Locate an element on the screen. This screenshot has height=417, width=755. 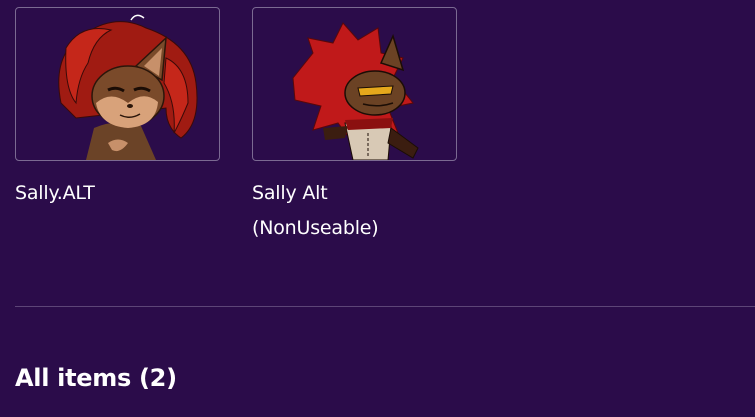
item-card-sally-alt: Sally.ALT is located at coordinates (117, 109).